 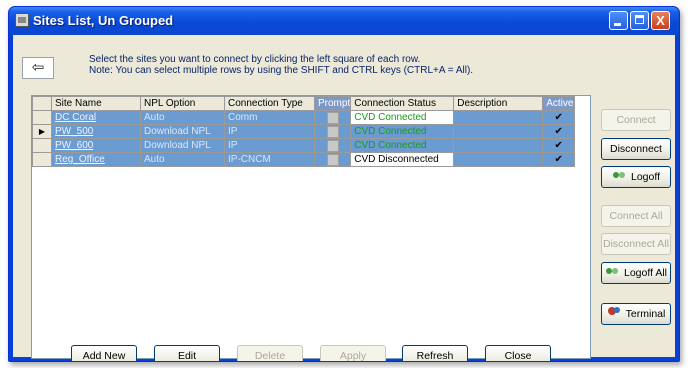 I want to click on back-arrow-icon: ⇦, so click(x=38, y=67).